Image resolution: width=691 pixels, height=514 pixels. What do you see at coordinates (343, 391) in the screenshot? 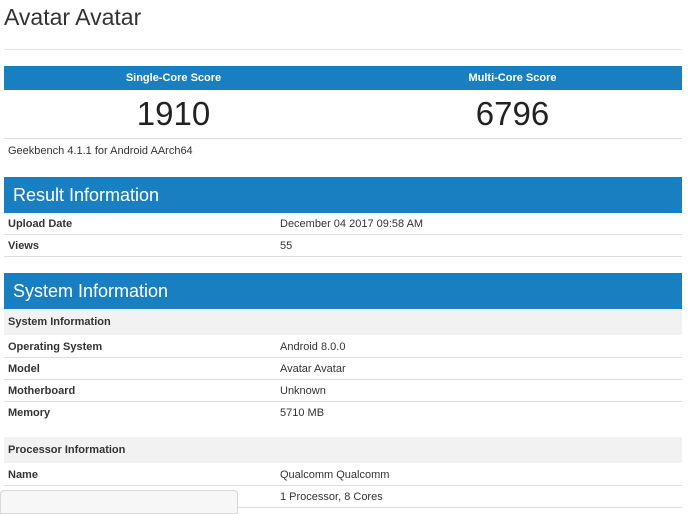
I see `system-row-motherboard: Motherboard Unknown` at bounding box center [343, 391].